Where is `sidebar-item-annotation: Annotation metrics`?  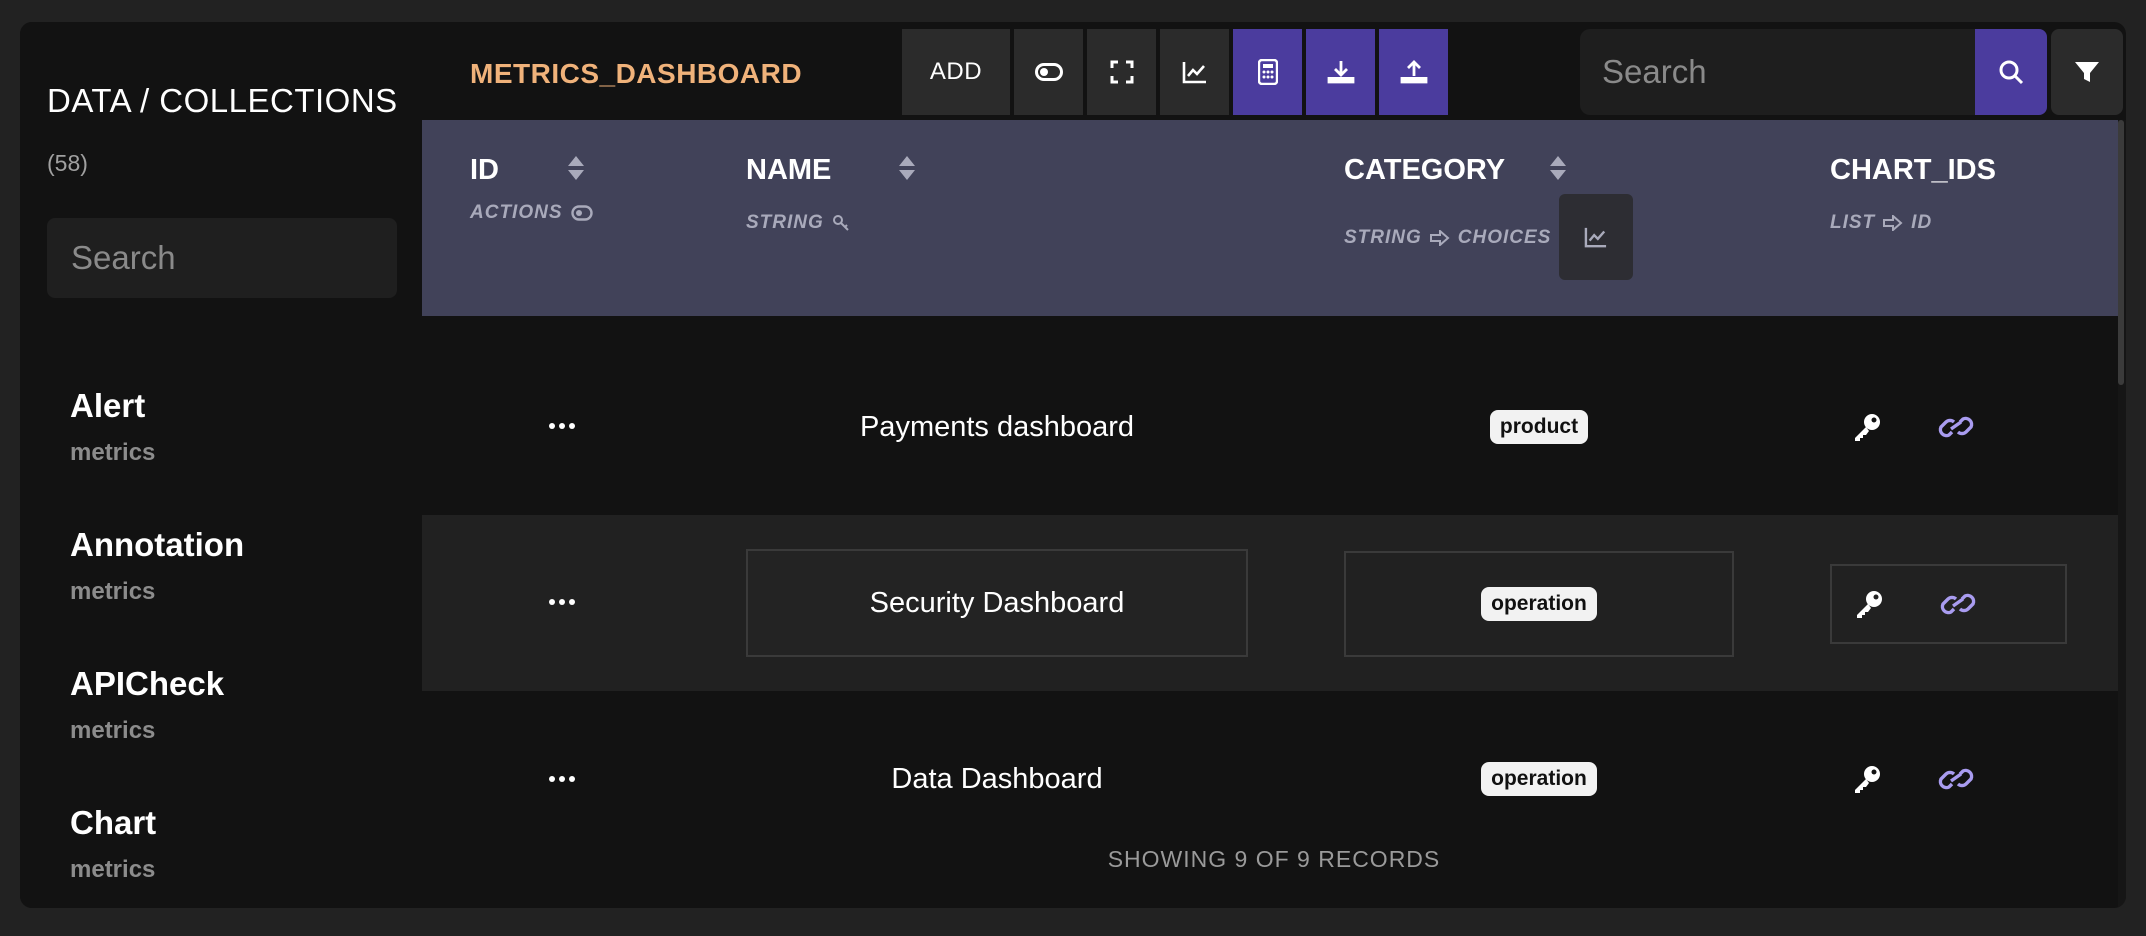 sidebar-item-annotation: Annotation metrics is located at coordinates (157, 595).